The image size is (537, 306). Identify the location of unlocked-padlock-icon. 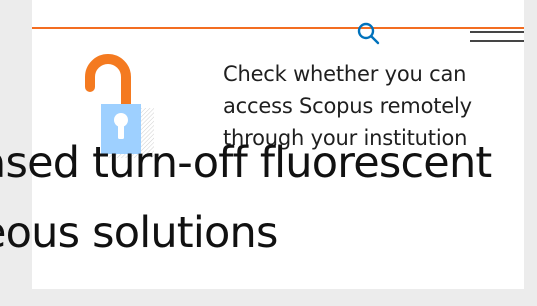
(119, 106).